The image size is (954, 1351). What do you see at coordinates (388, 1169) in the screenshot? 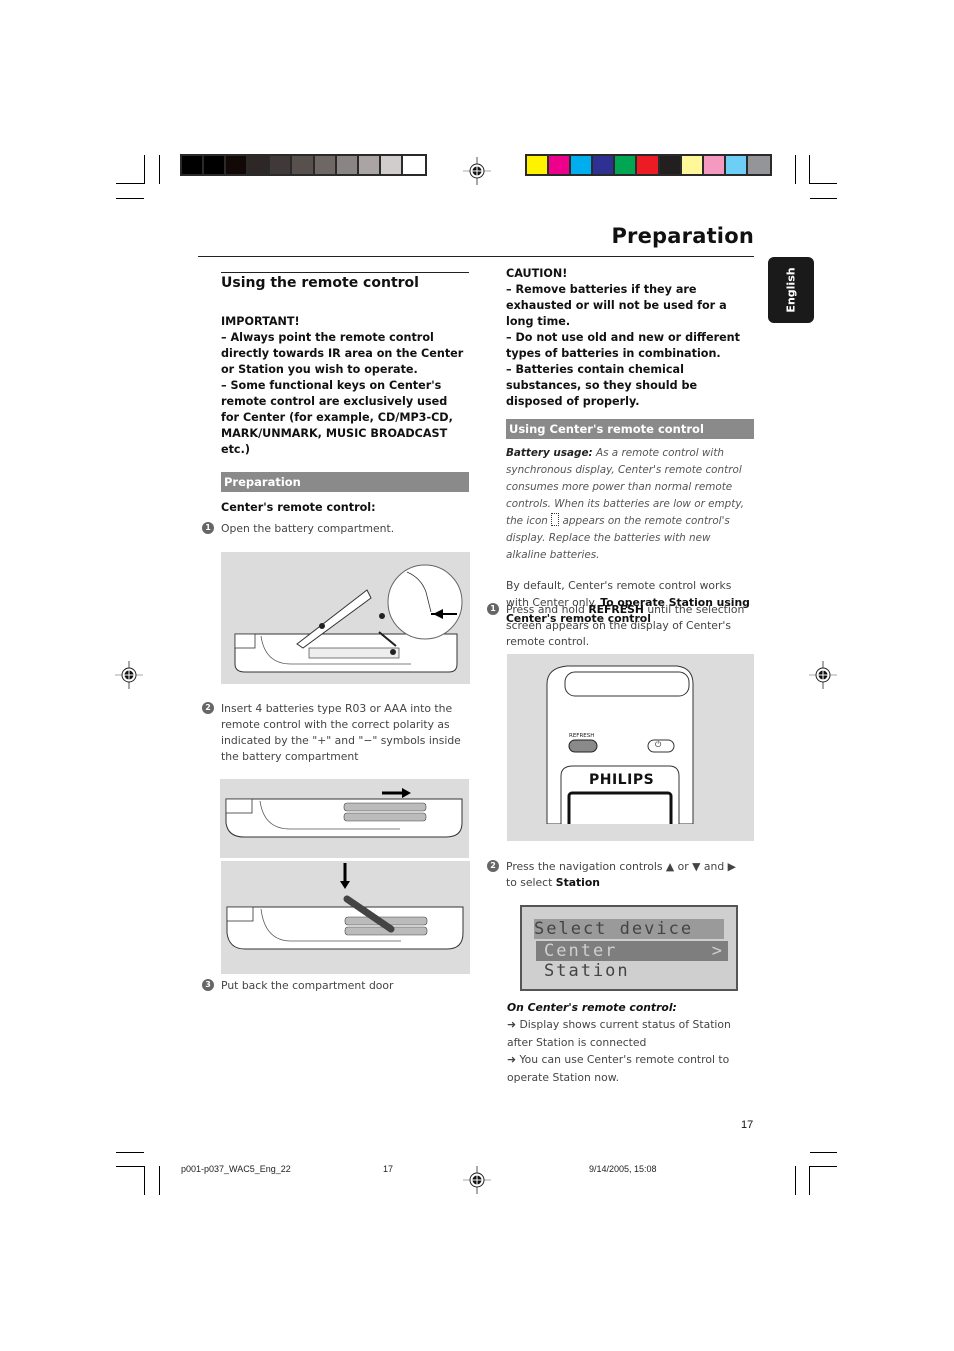
I see `footer-page: 17` at bounding box center [388, 1169].